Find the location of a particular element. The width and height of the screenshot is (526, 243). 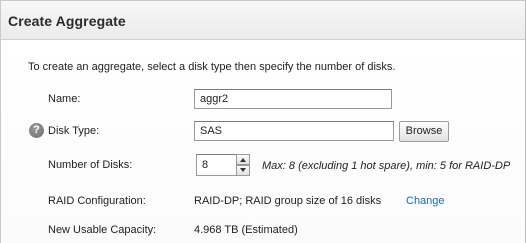

arrow-down-icon is located at coordinates (243, 170).